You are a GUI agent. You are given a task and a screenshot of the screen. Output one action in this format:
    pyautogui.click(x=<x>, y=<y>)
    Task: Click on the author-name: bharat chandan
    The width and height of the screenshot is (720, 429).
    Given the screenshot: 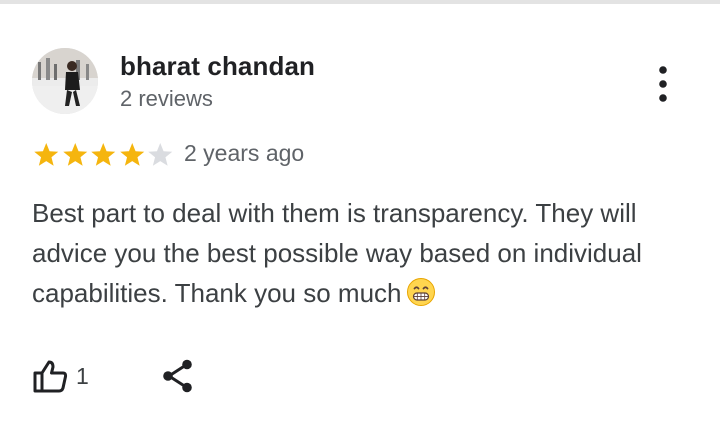 What is the action you would take?
    pyautogui.click(x=217, y=66)
    